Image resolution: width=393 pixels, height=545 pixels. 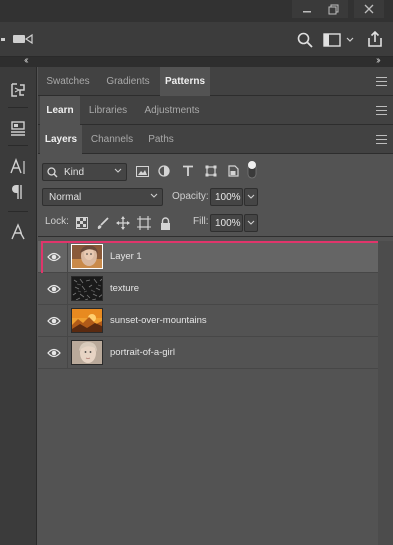 What do you see at coordinates (142, 171) in the screenshot?
I see `pixel-layer-filter-icon` at bounding box center [142, 171].